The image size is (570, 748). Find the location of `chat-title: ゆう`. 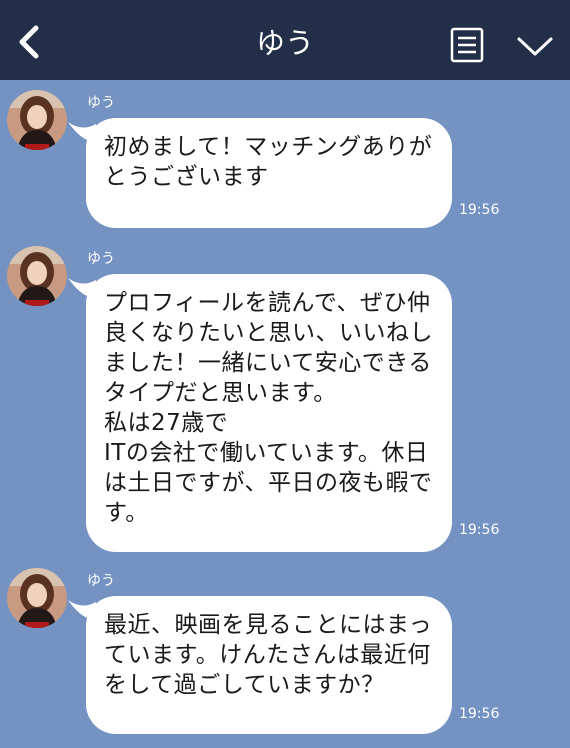

chat-title: ゆう is located at coordinates (284, 43).